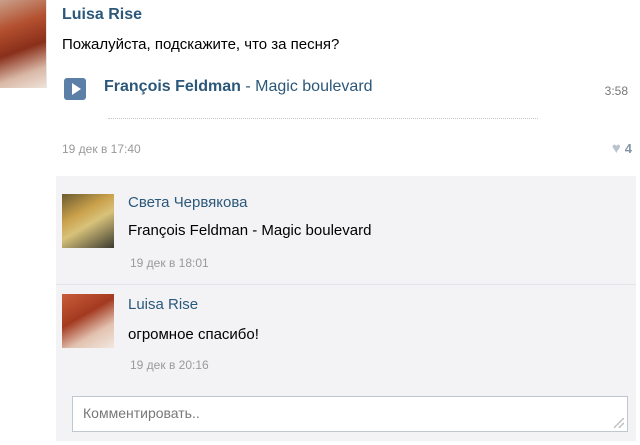 The width and height of the screenshot is (640, 445). What do you see at coordinates (169, 365) in the screenshot?
I see `reply-date: 19 дек в 20:16` at bounding box center [169, 365].